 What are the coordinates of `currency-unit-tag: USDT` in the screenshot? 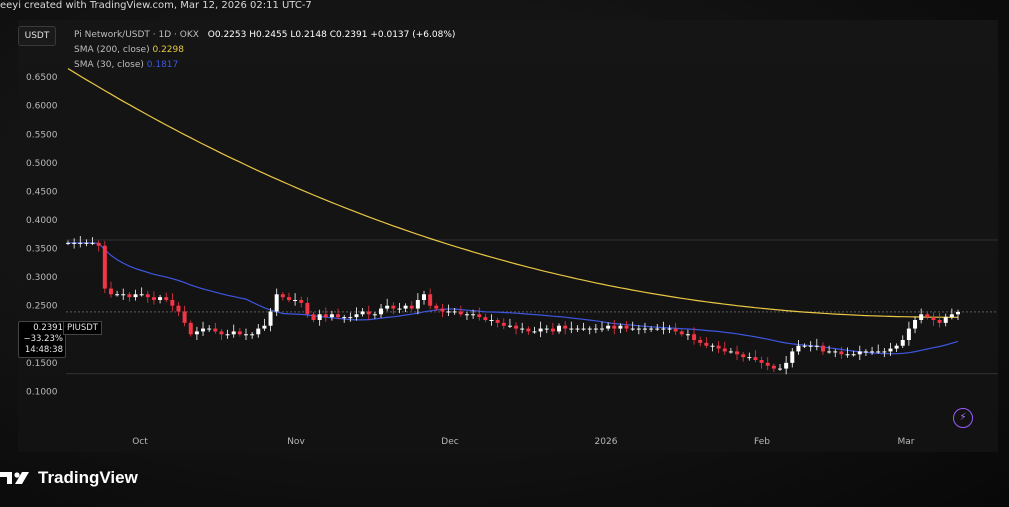 It's located at (37, 36).